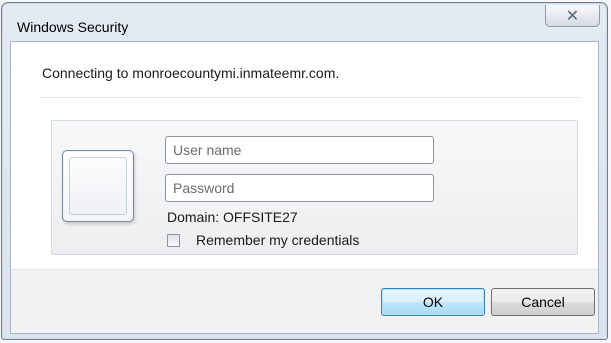 The height and width of the screenshot is (343, 611). I want to click on password-input, so click(299, 188).